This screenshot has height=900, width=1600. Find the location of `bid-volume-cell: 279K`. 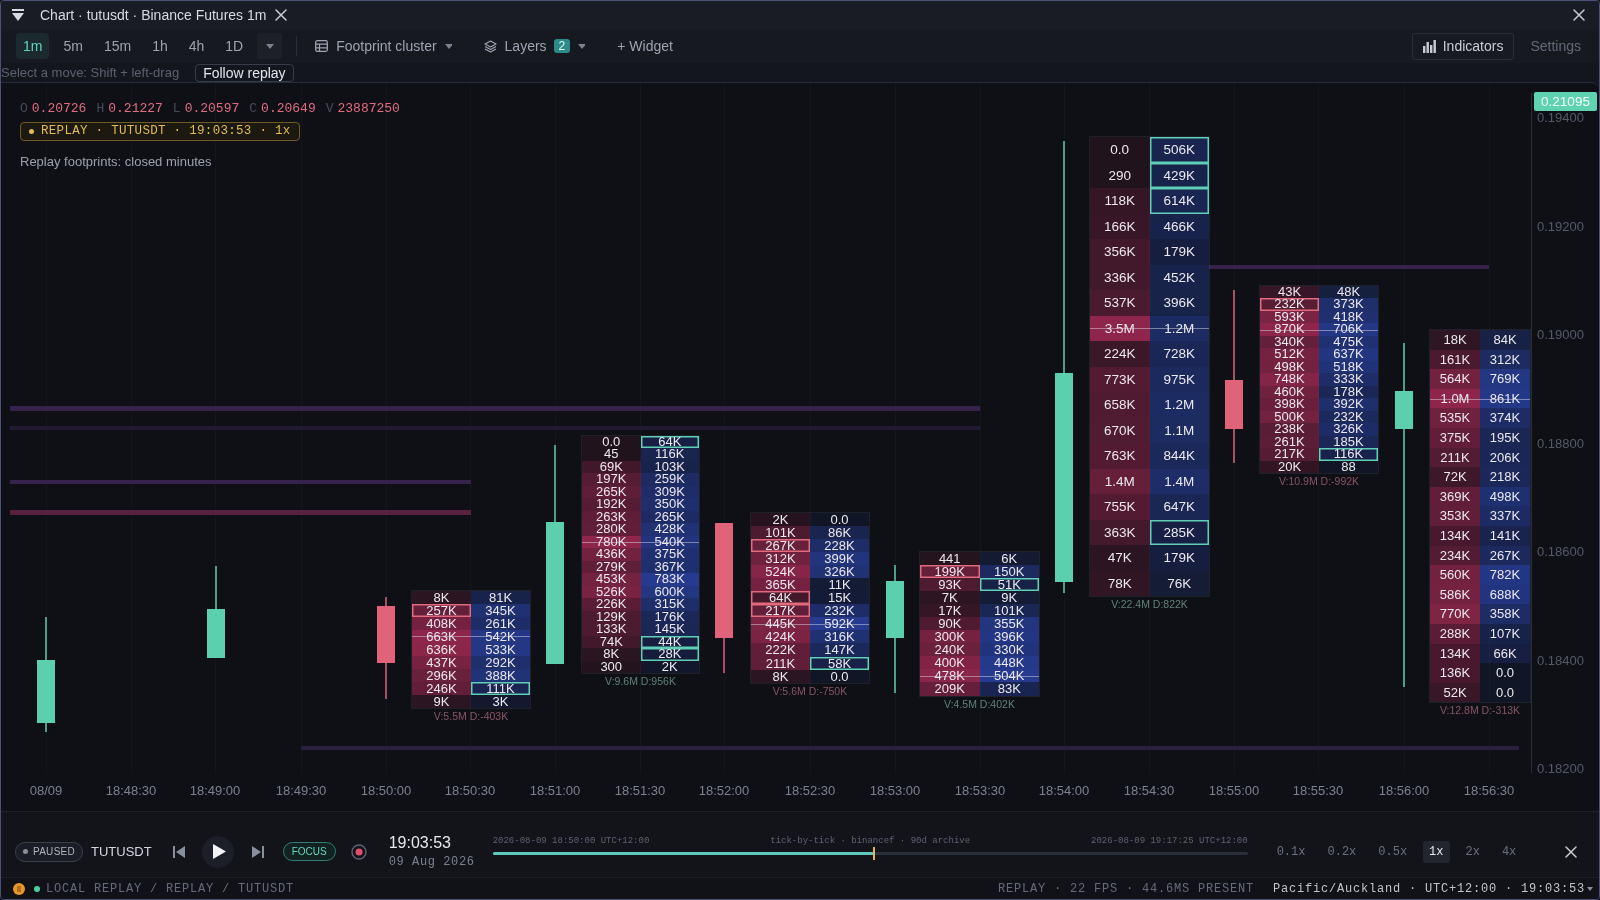

bid-volume-cell: 279K is located at coordinates (611, 567).